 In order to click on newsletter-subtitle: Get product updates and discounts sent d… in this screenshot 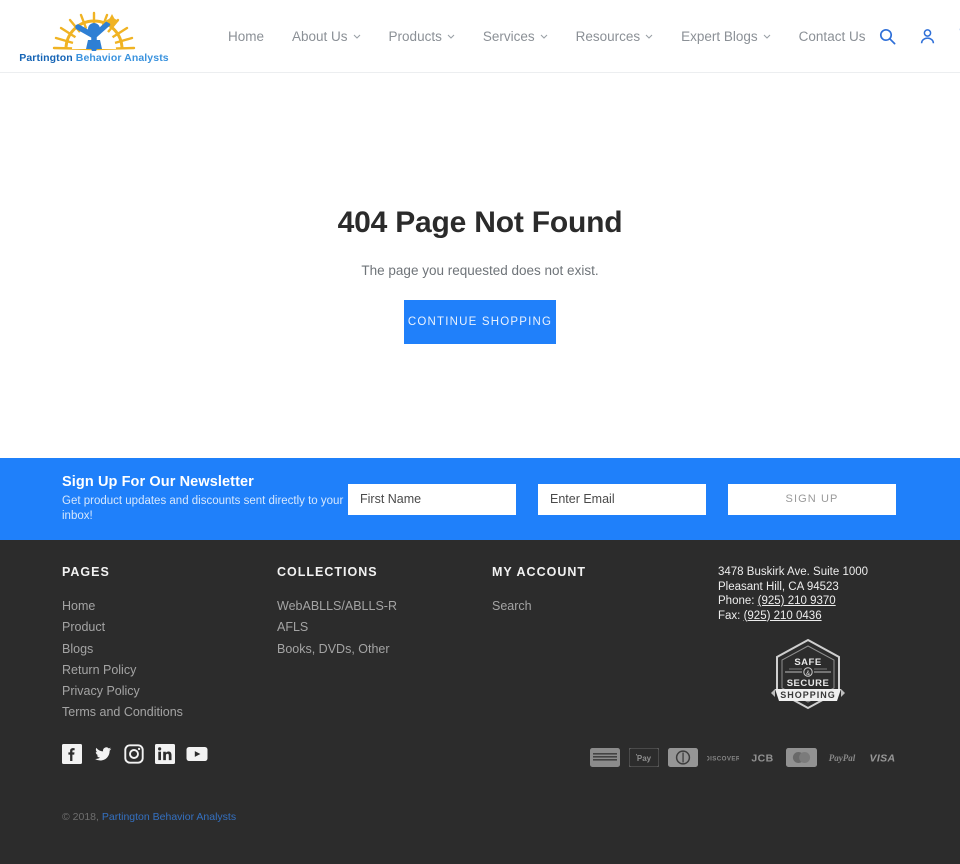, I will do `click(203, 508)`.